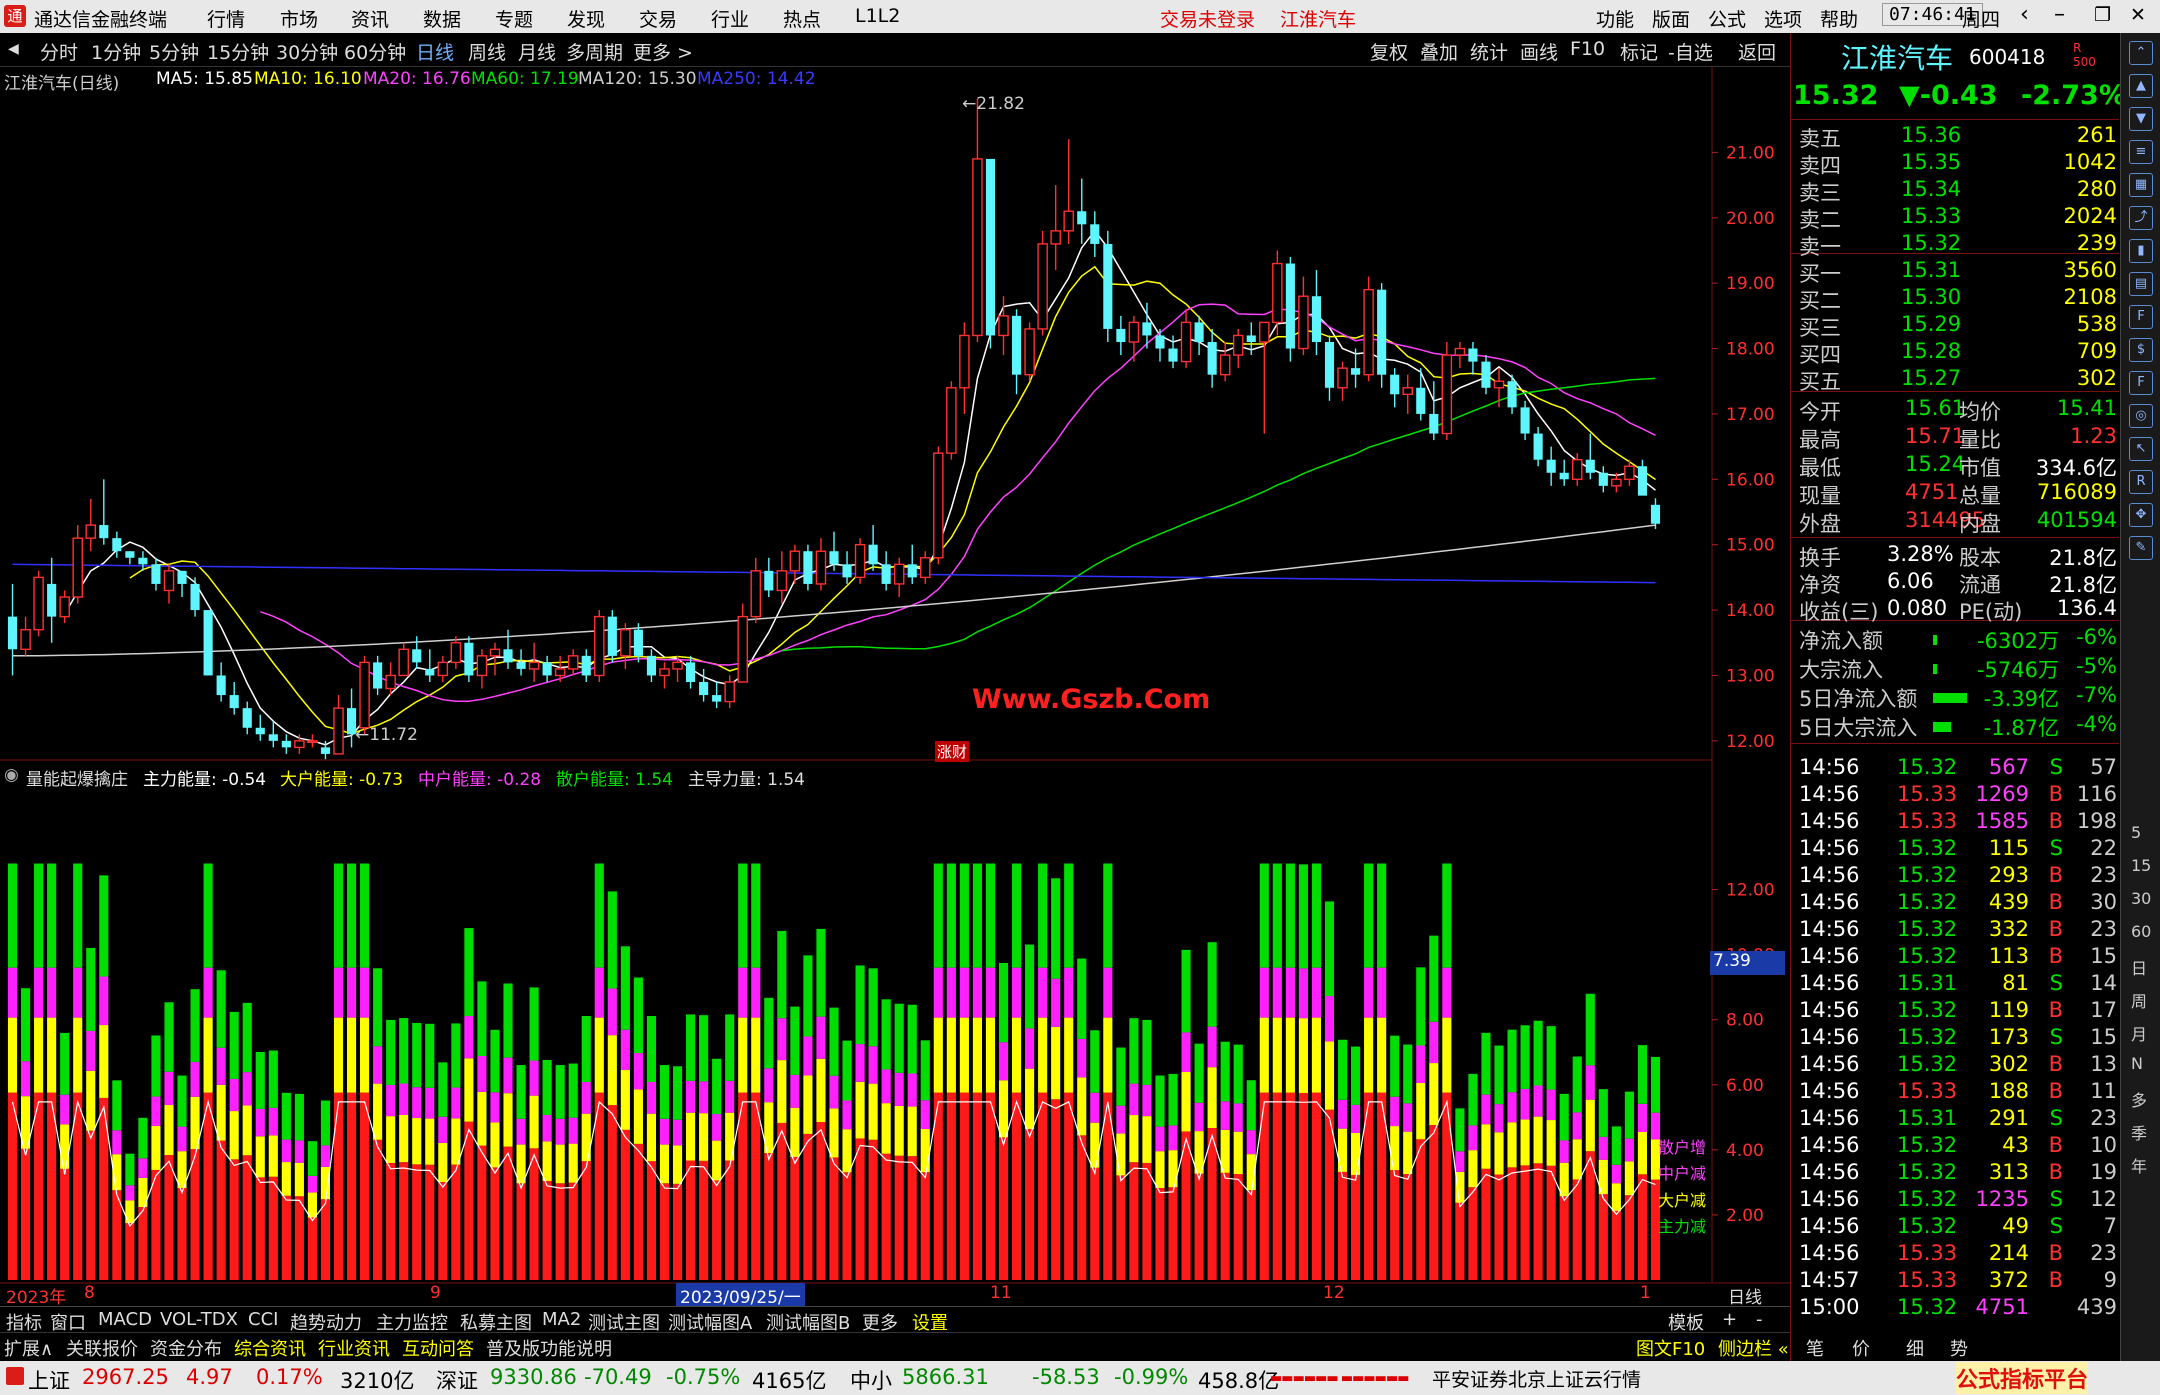  What do you see at coordinates (586, 18) in the screenshot?
I see `menu-item: 发现` at bounding box center [586, 18].